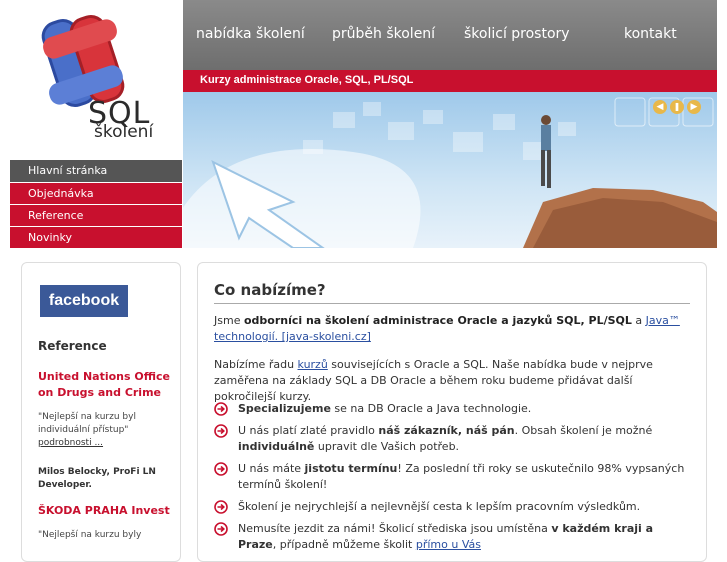  Describe the element at coordinates (583, 430) in the screenshot. I see `list-text: . Obsah školení je možné` at that location.